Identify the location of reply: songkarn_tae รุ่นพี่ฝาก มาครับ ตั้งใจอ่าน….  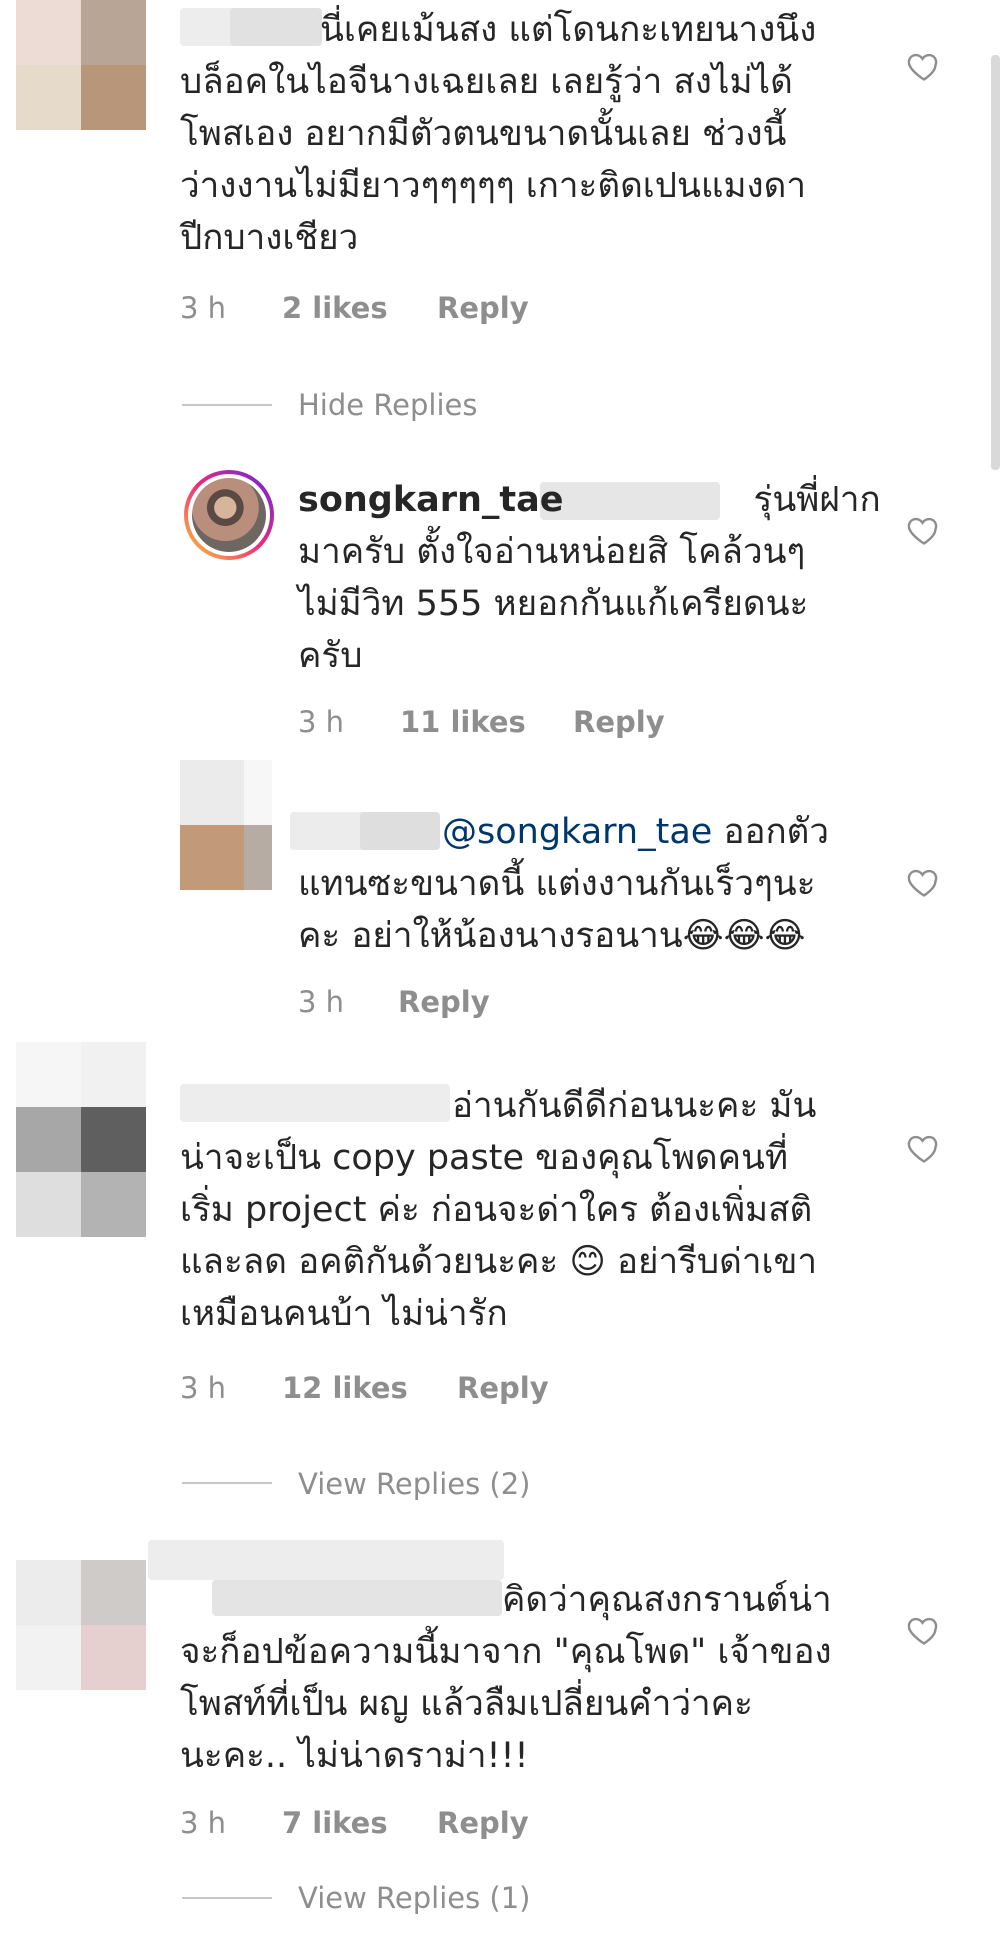
(500, 605).